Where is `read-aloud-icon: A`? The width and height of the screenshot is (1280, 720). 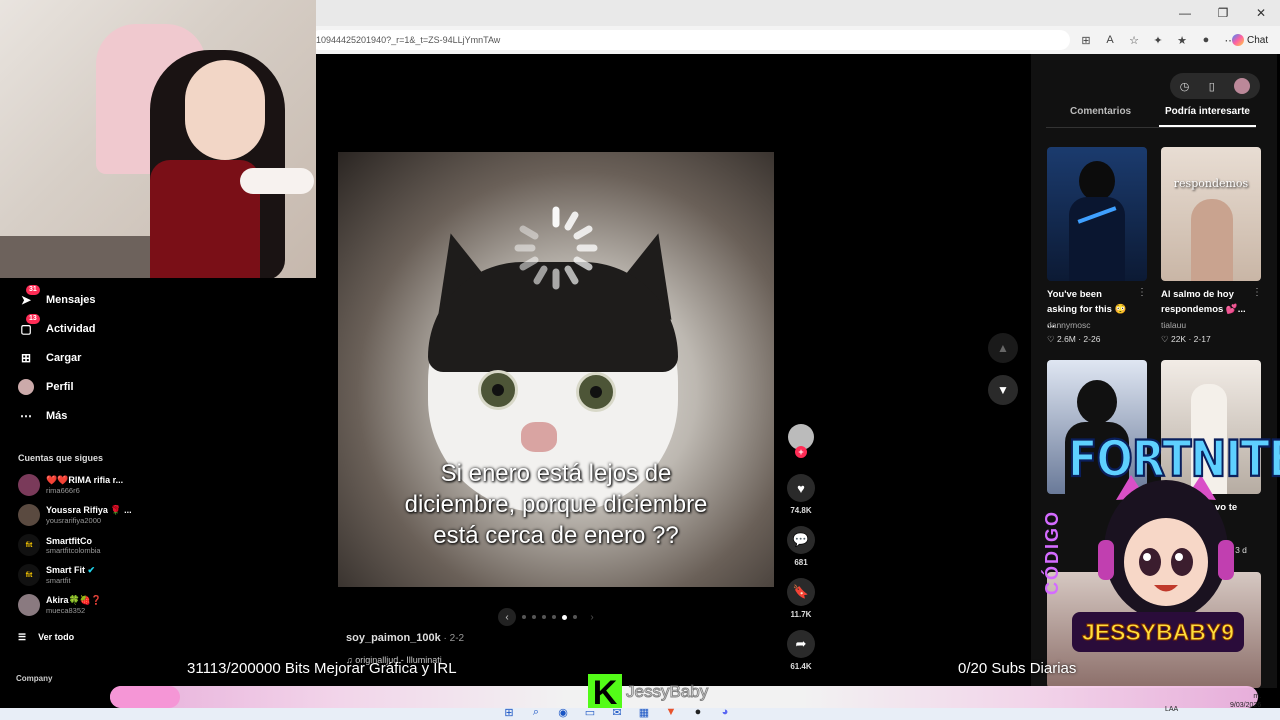
read-aloud-icon: A is located at coordinates (1110, 40).